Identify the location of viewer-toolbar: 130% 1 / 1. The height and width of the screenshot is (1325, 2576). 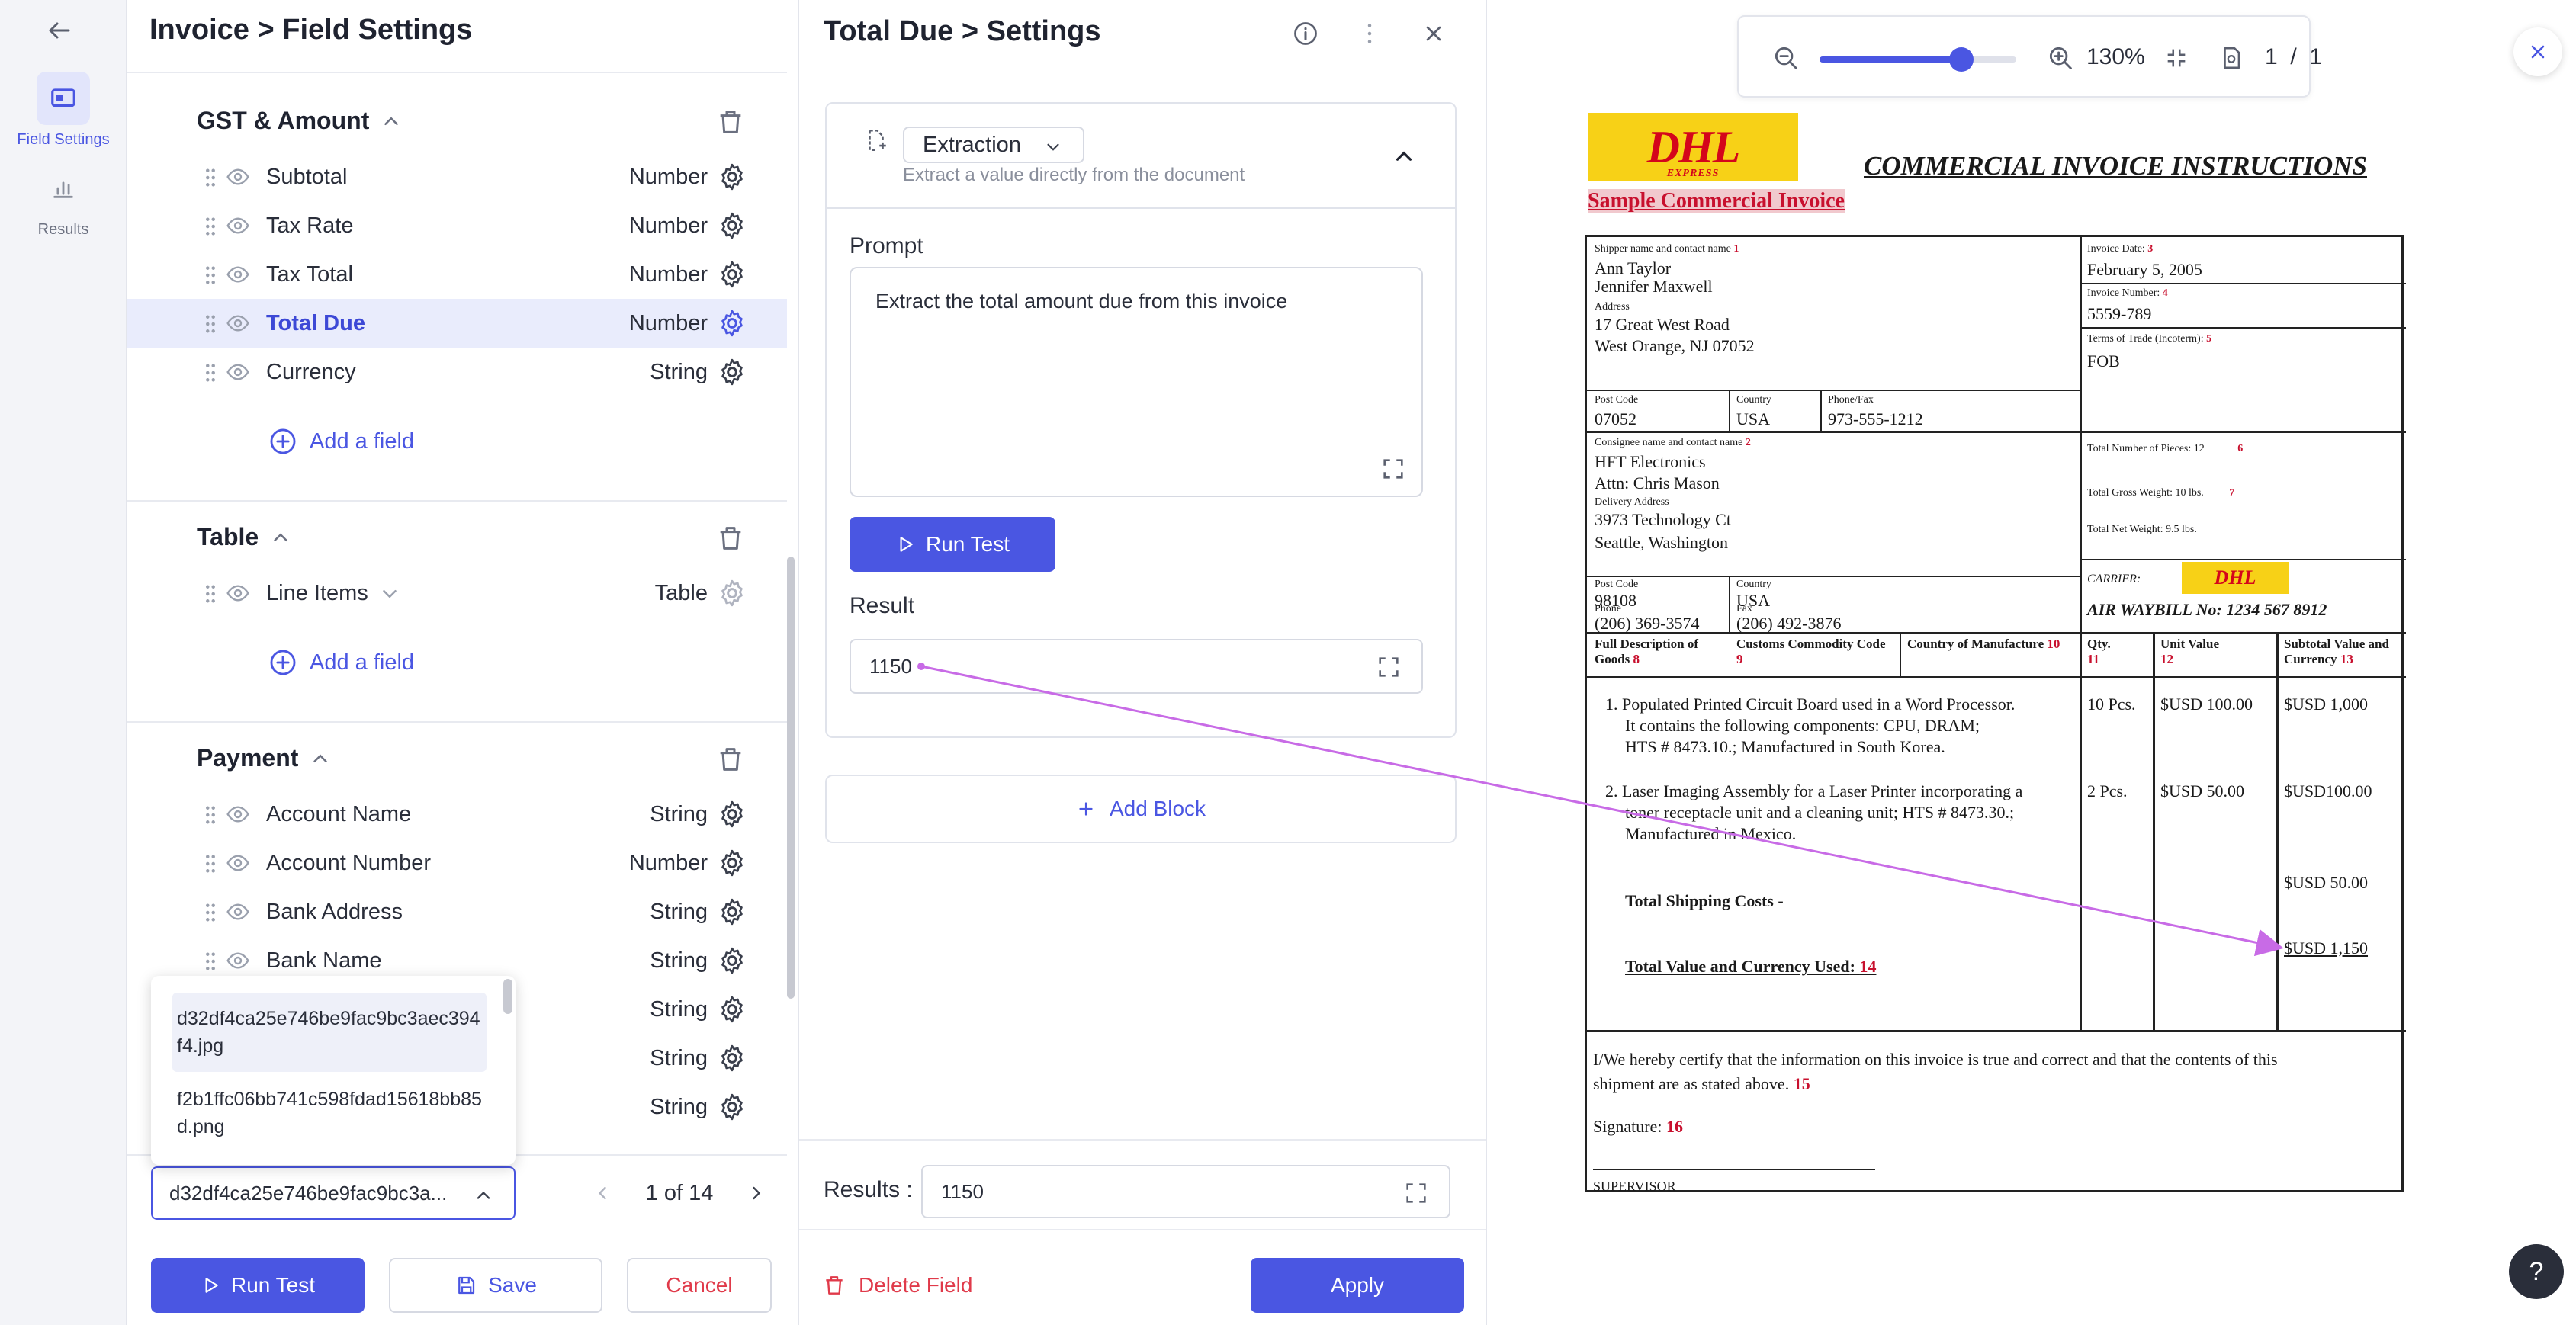
(2030, 57).